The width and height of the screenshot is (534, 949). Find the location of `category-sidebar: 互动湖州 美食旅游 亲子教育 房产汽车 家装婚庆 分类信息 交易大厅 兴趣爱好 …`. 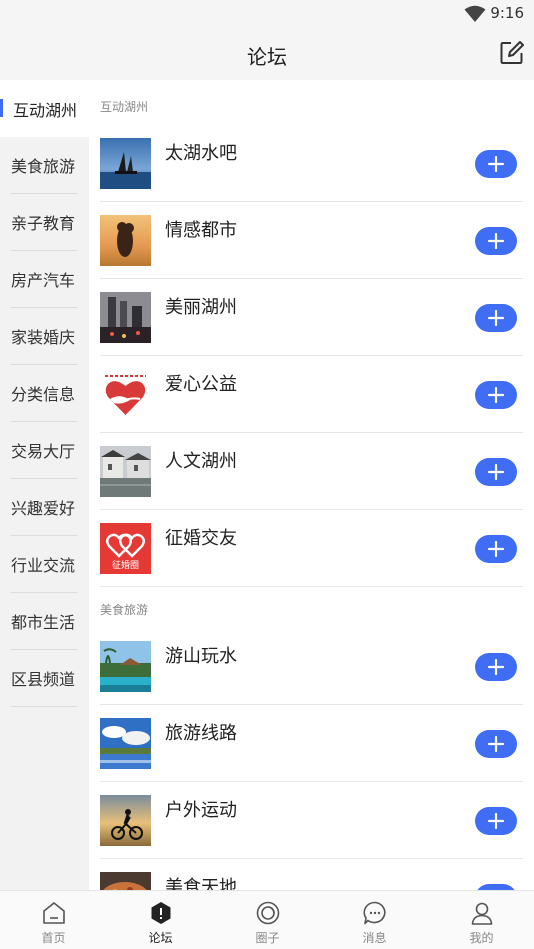

category-sidebar: 互动湖州 美食旅游 亲子教育 房产汽车 家装婚庆 分类信息 交易大厅 兴趣爱好 … is located at coordinates (44, 485).